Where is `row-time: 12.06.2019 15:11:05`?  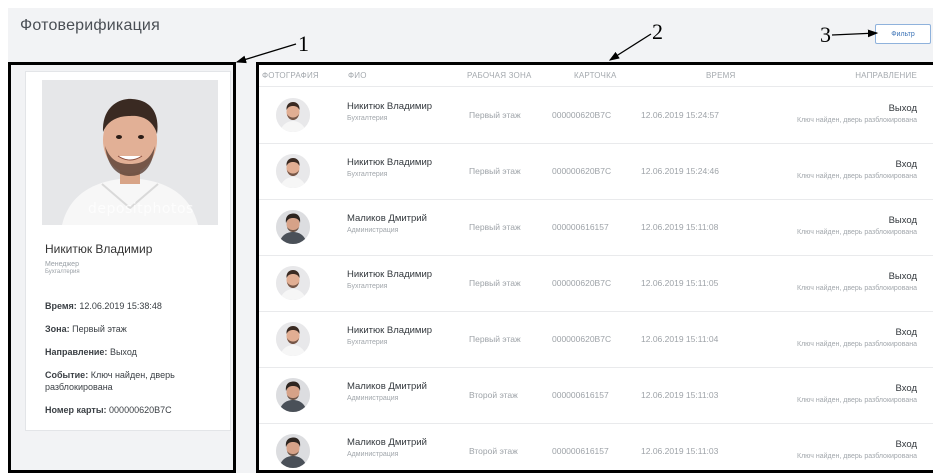
row-time: 12.06.2019 15:11:05 is located at coordinates (680, 283).